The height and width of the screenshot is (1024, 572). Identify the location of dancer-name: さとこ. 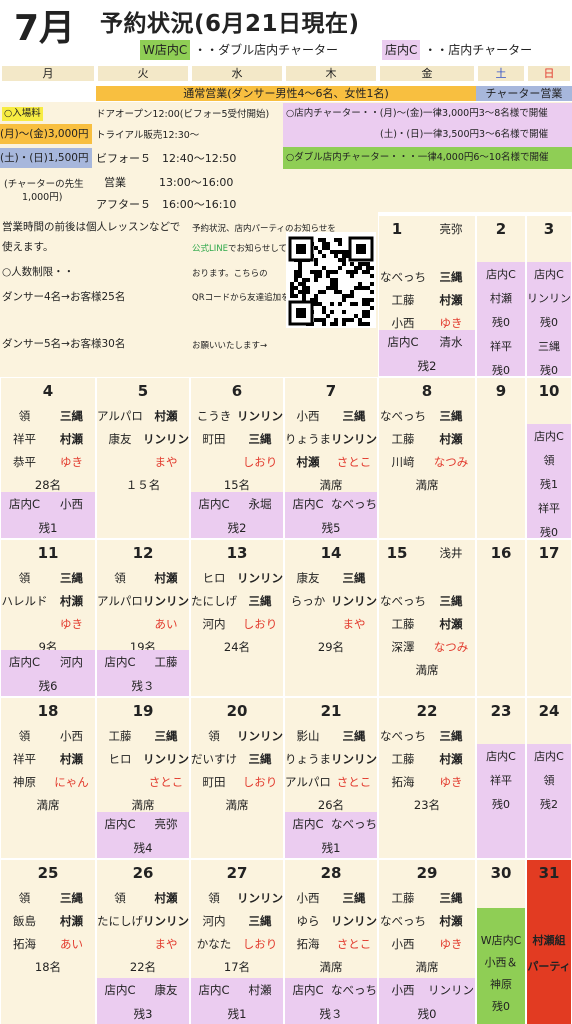
(354, 782).